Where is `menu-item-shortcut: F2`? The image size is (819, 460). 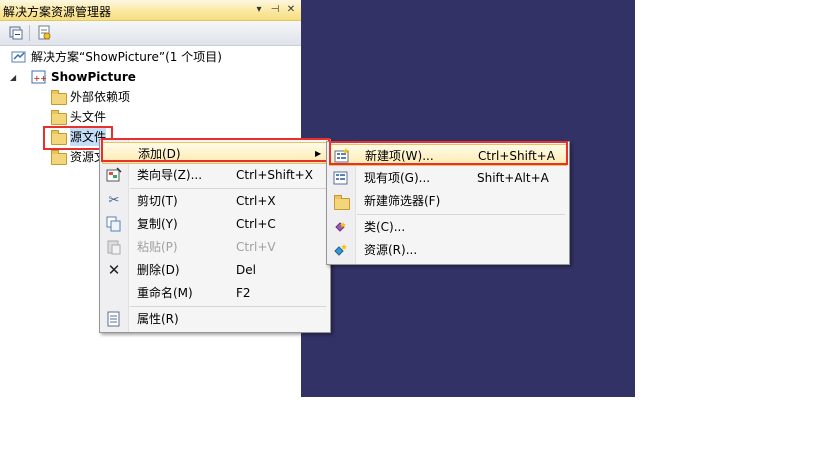
menu-item-shortcut: F2 is located at coordinates (243, 293).